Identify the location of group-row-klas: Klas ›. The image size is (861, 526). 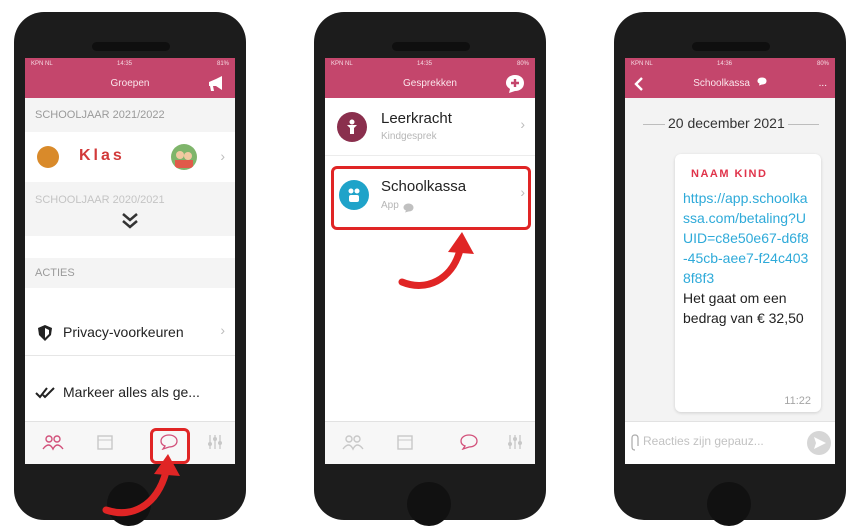
(130, 157).